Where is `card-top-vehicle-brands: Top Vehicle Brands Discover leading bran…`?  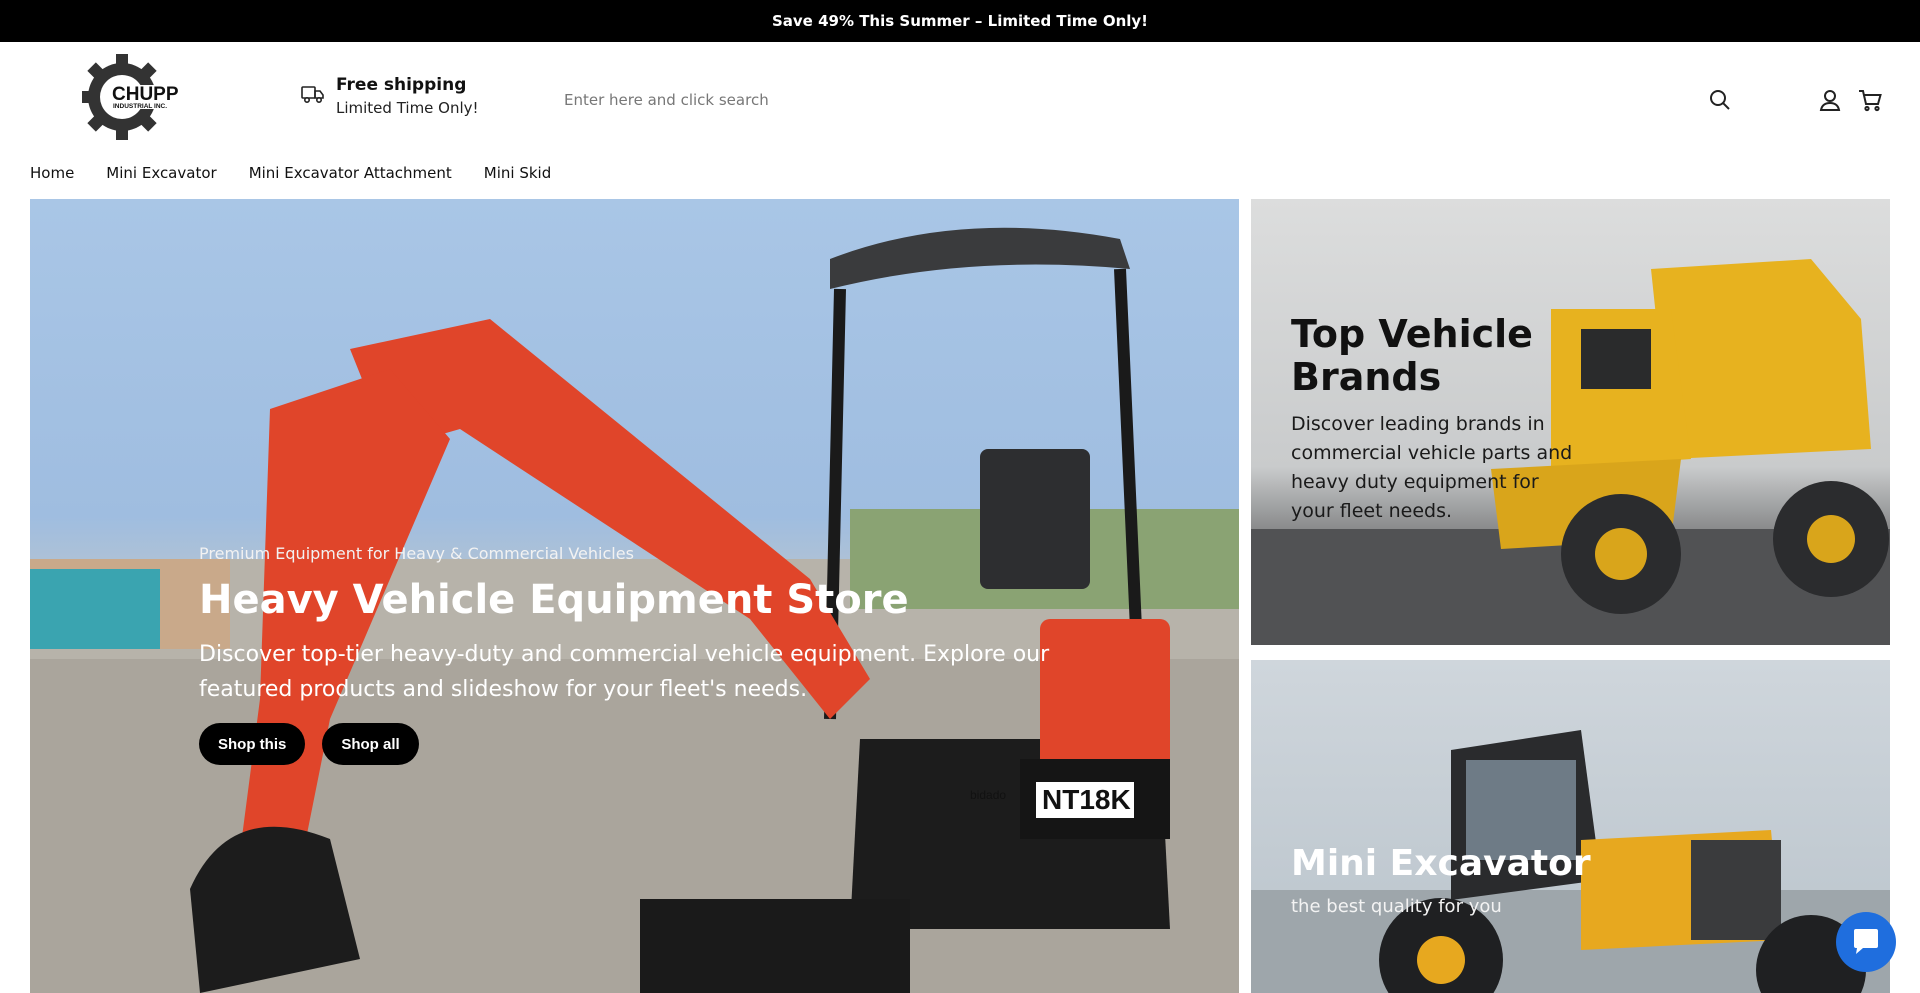
card-top-vehicle-brands: Top Vehicle Brands Discover leading bran… is located at coordinates (1570, 422).